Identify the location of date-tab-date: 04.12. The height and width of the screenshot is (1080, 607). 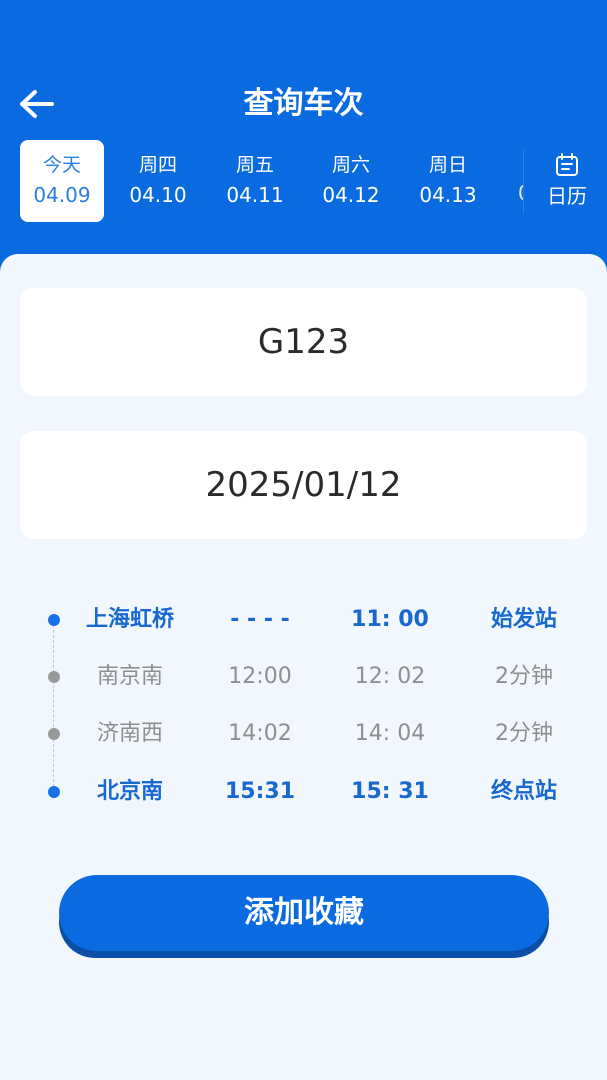
(351, 195).